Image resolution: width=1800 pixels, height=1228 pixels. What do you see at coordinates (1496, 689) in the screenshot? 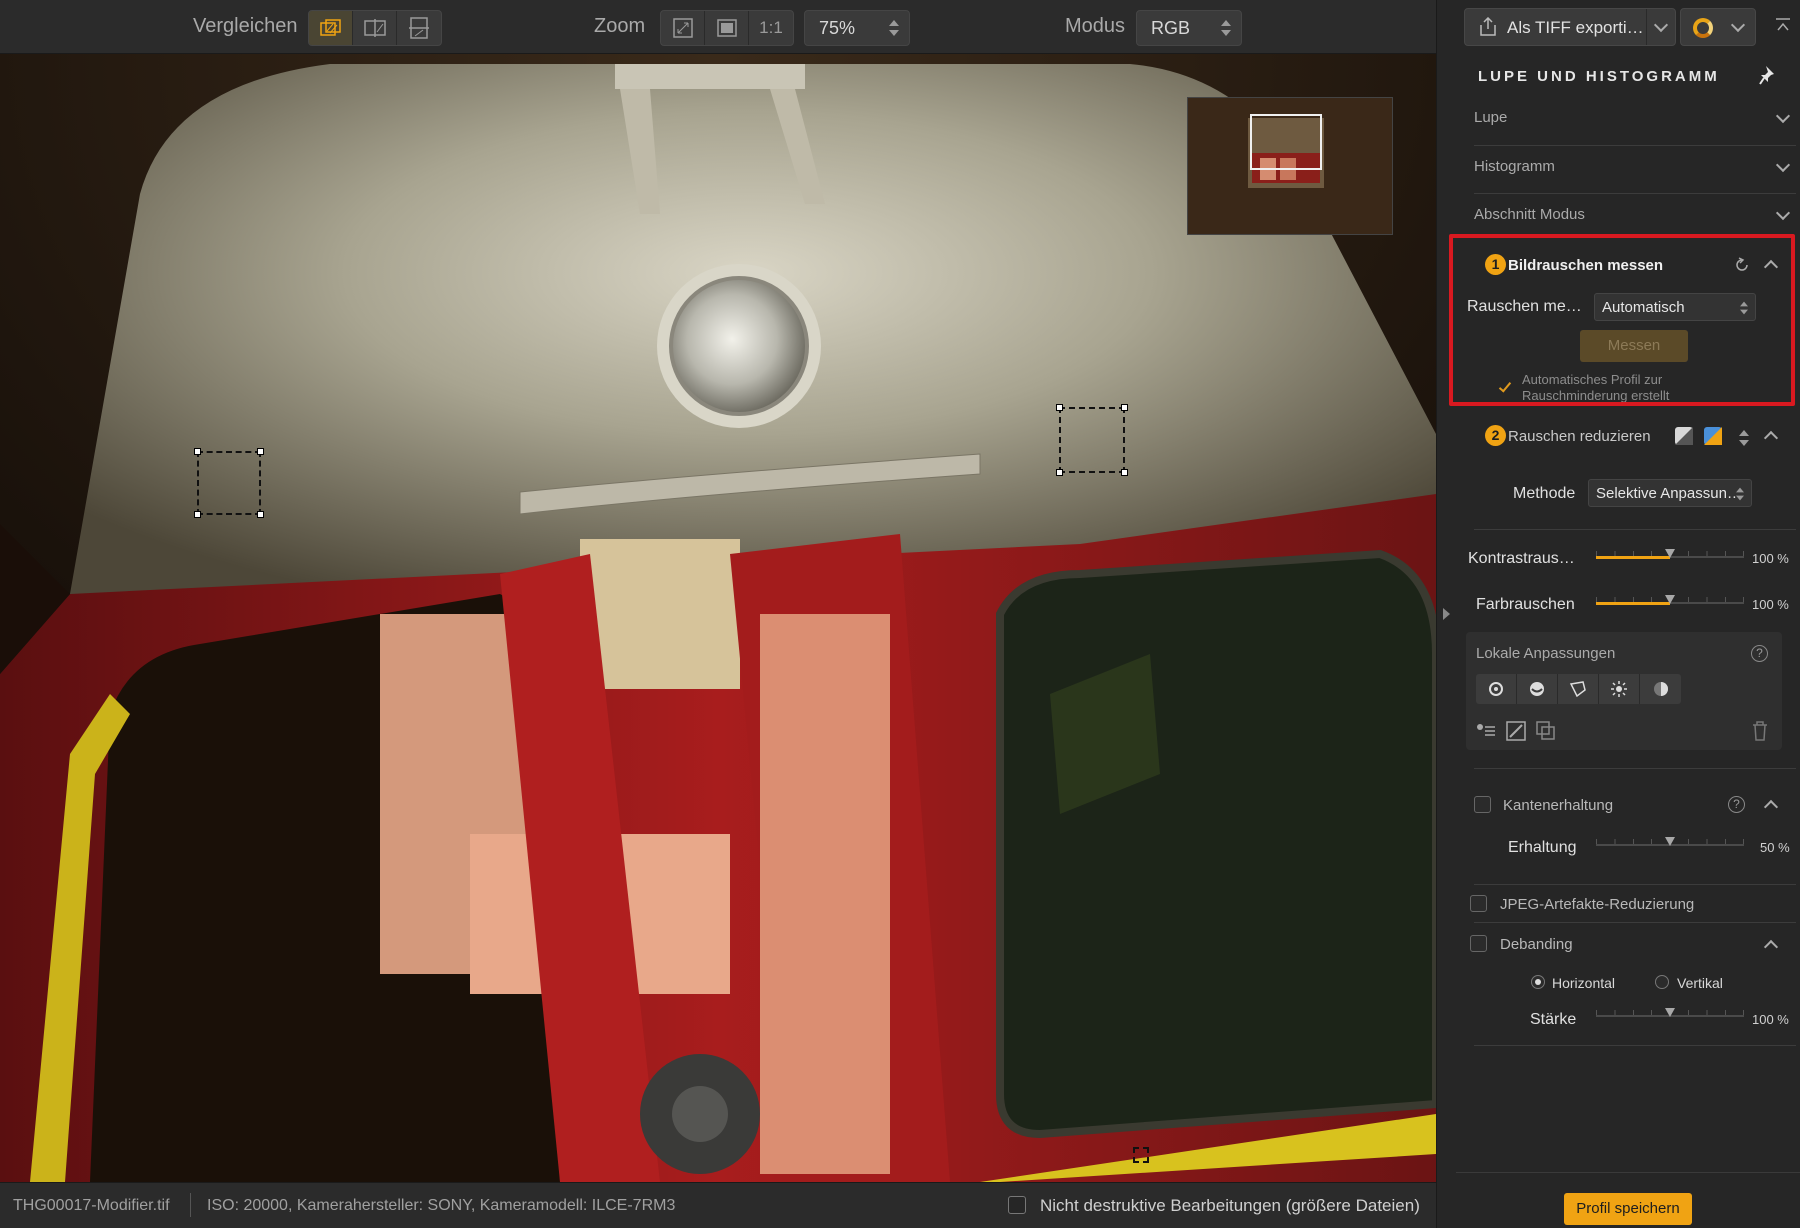
I see `brush-tool-button` at bounding box center [1496, 689].